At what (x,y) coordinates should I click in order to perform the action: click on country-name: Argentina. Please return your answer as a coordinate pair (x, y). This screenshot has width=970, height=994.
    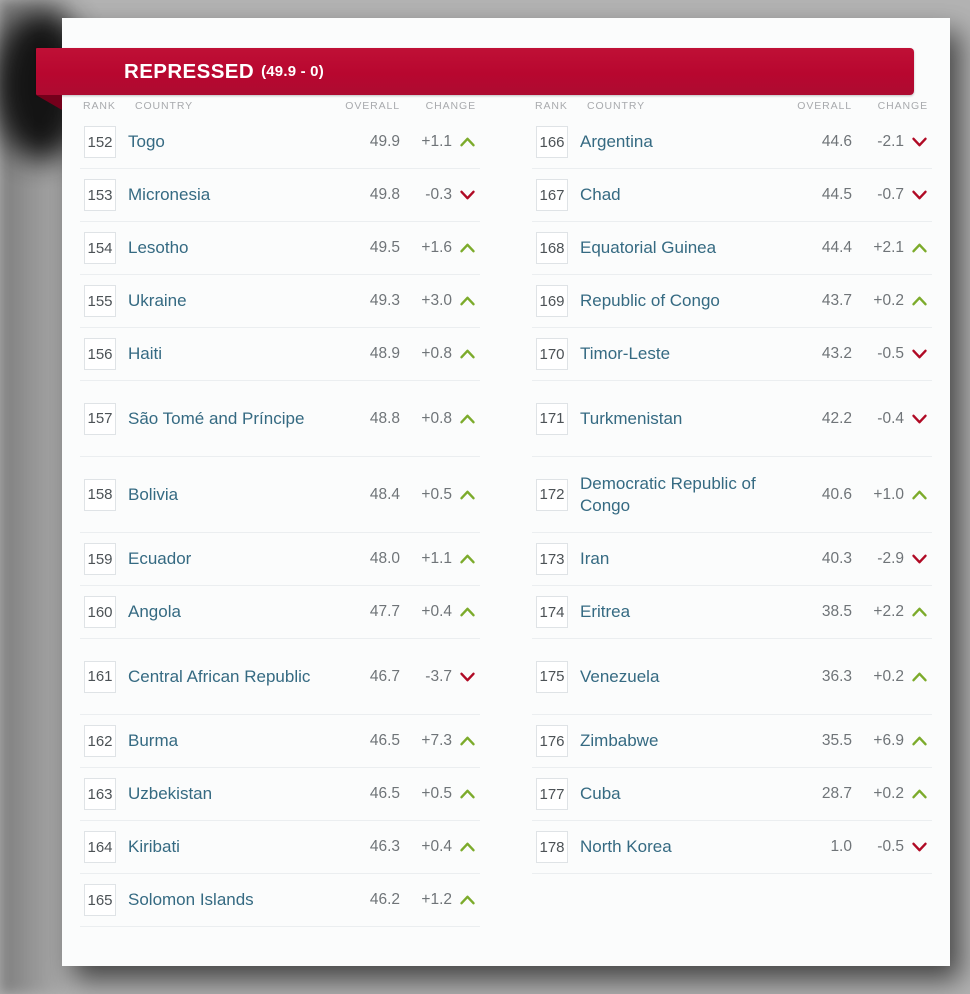
    Looking at the image, I should click on (679, 142).